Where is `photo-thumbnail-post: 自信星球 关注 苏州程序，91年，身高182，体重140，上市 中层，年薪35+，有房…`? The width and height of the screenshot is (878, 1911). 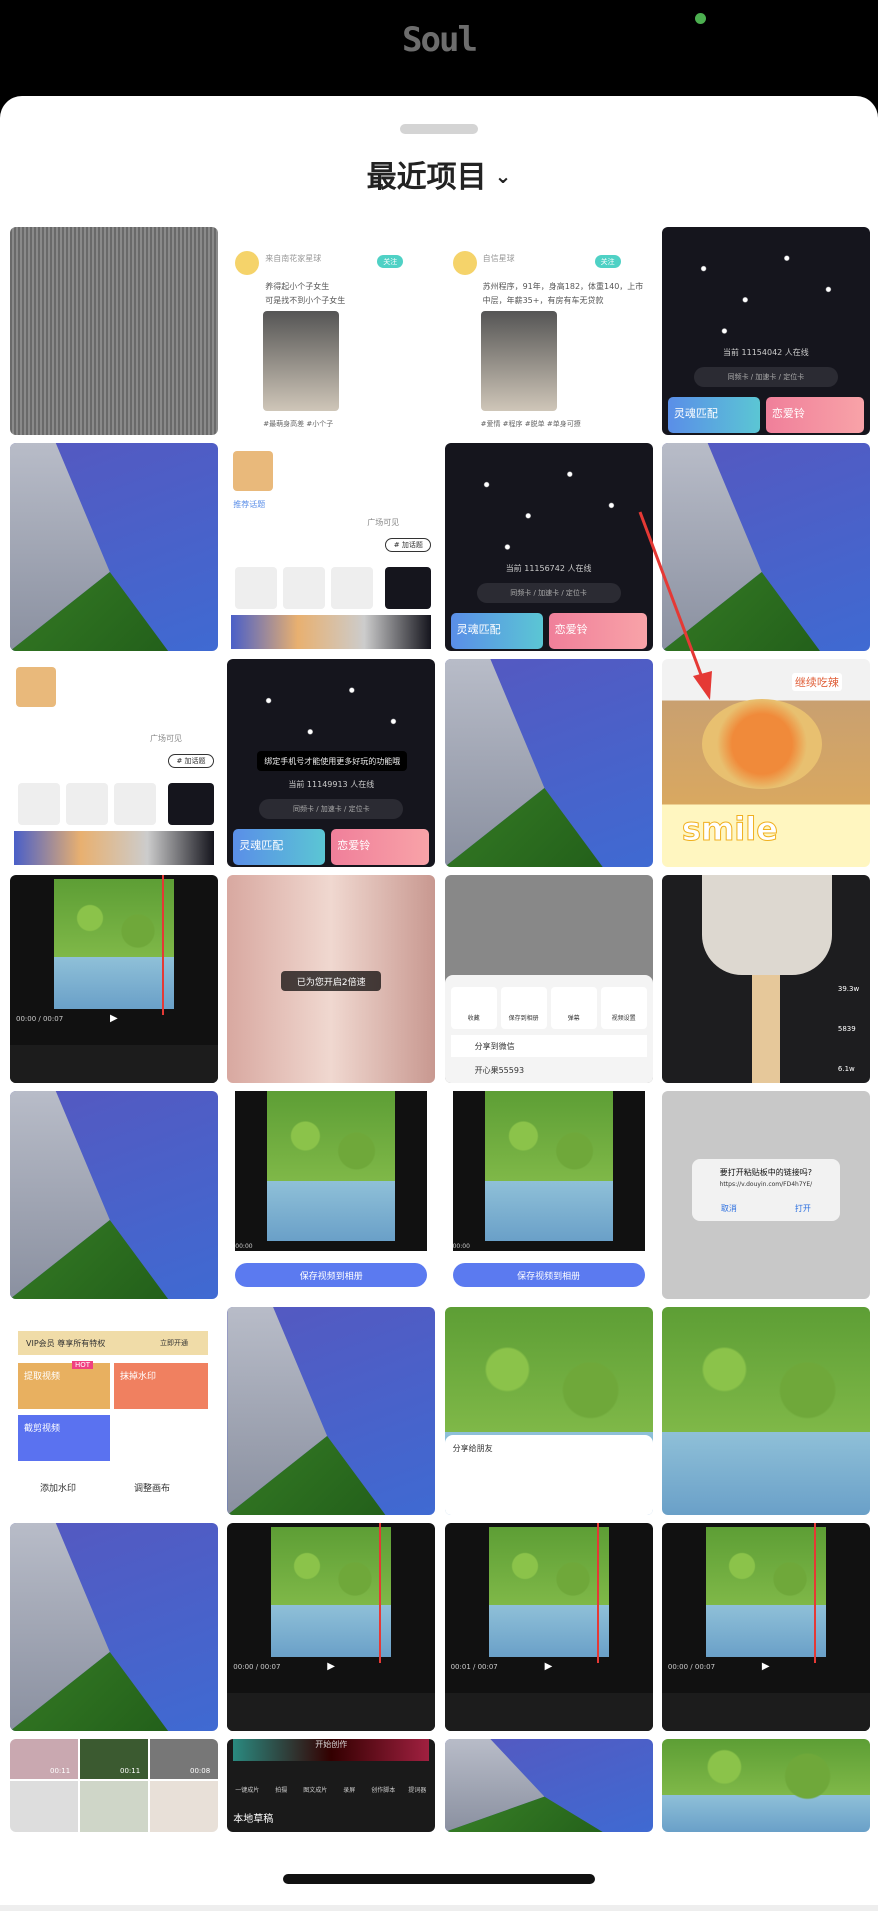 photo-thumbnail-post: 自信星球 关注 苏州程序，91年，身高182，体重140，上市 中层，年薪35+，有房… is located at coordinates (548, 331).